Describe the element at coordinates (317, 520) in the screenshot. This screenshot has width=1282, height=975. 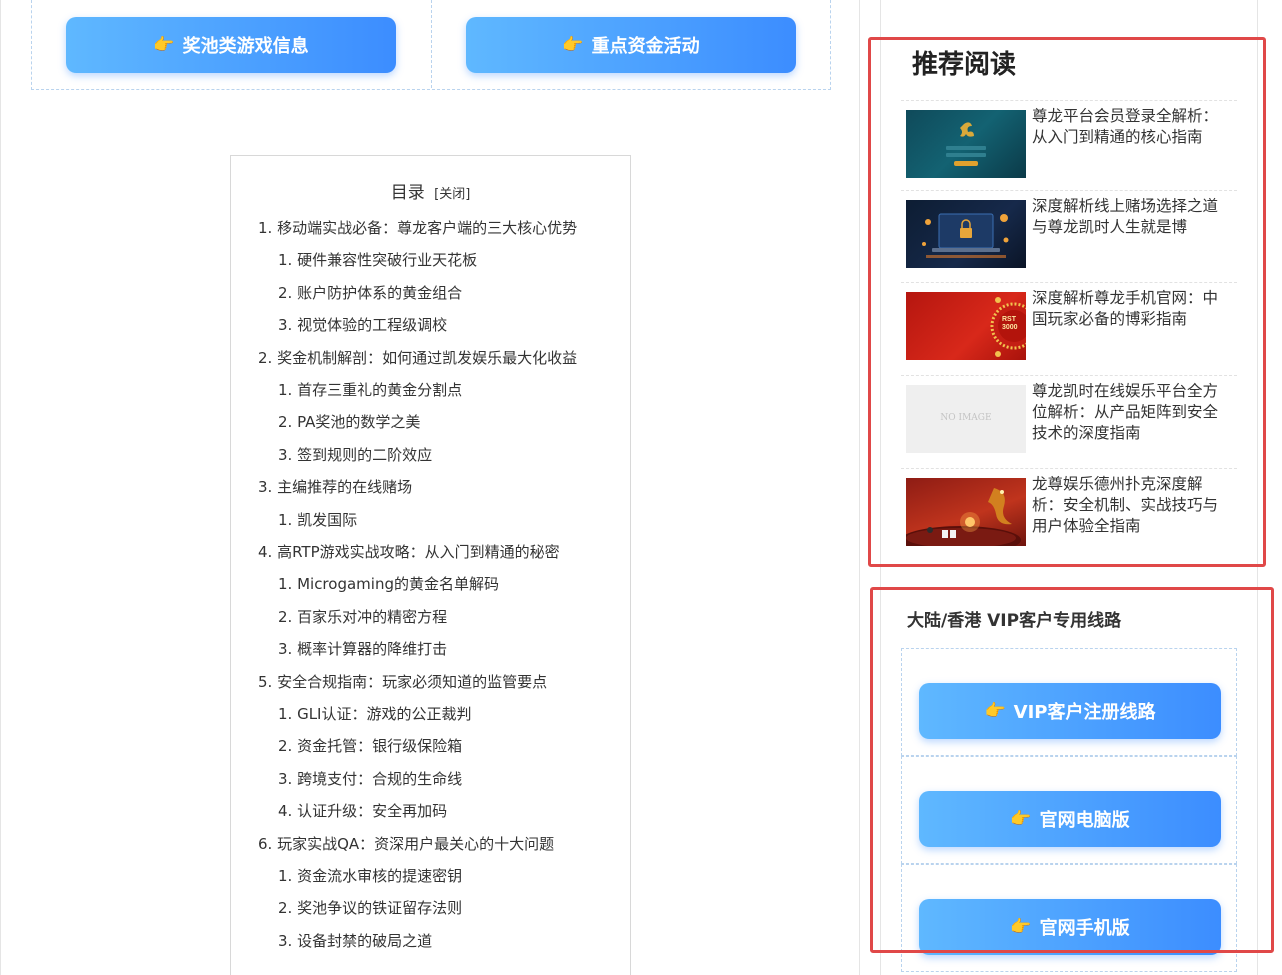
I see `toc-subsection-link: 1. 凯发国际` at that location.